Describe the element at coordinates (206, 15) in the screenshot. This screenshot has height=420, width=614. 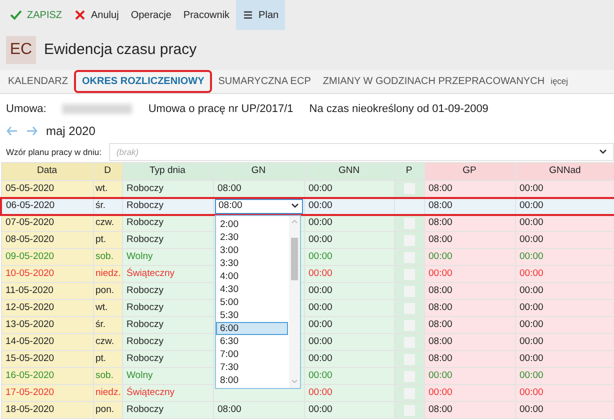
I see `toolbar-button: Pracownik` at that location.